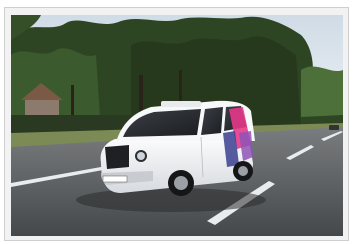 This screenshot has width=354, height=244. What do you see at coordinates (334, 127) in the screenshot?
I see `distant-car` at bounding box center [334, 127].